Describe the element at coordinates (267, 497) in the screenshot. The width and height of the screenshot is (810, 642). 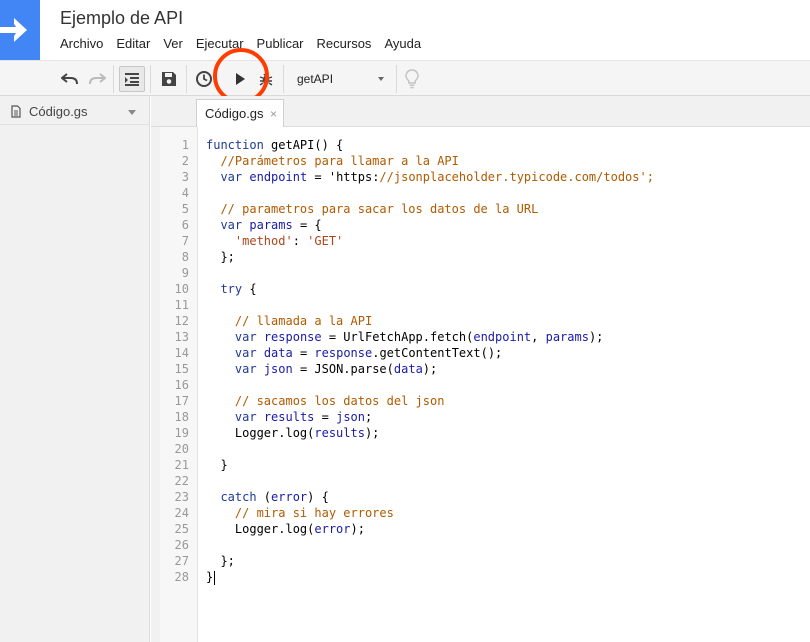
I see `code-text: catch (error) {` at that location.